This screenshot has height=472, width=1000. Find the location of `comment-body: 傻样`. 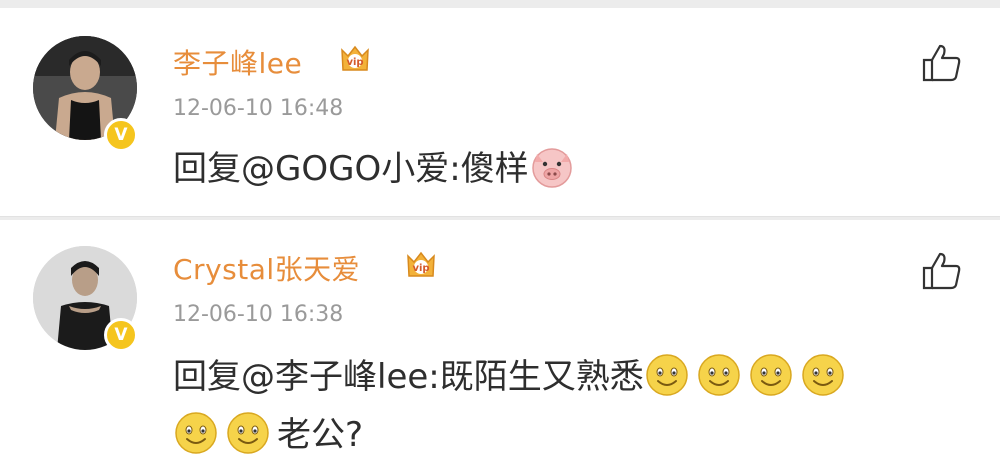

comment-body: 傻样 is located at coordinates (494, 169).